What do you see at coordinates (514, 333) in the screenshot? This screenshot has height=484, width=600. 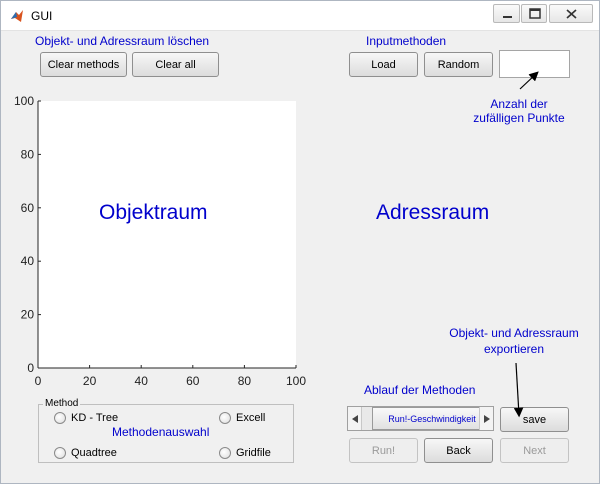 I see `export-label-line1: Objekt- und Adressraum` at bounding box center [514, 333].